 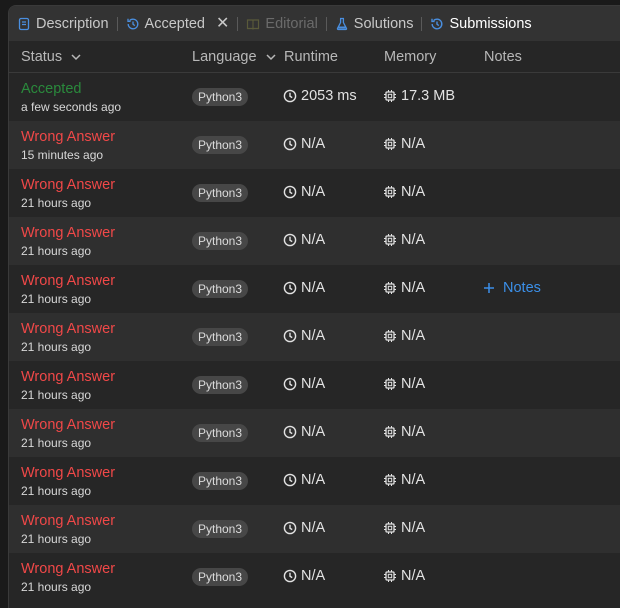 I want to click on tab-solutions: Solutions, so click(x=374, y=23).